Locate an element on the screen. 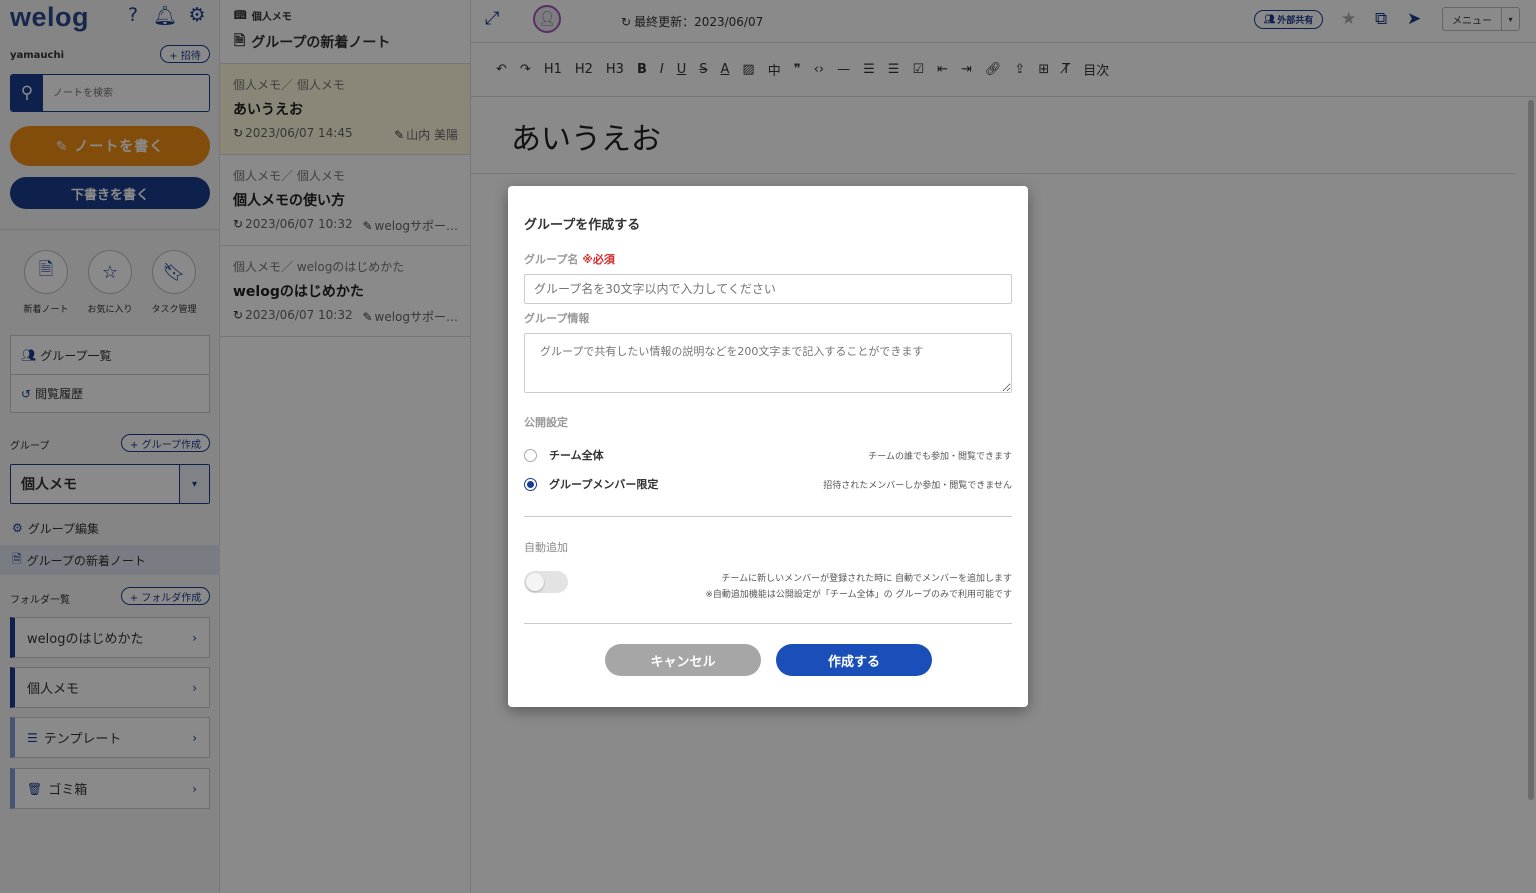 The height and width of the screenshot is (893, 1536). create-button: 作成する is located at coordinates (854, 660).